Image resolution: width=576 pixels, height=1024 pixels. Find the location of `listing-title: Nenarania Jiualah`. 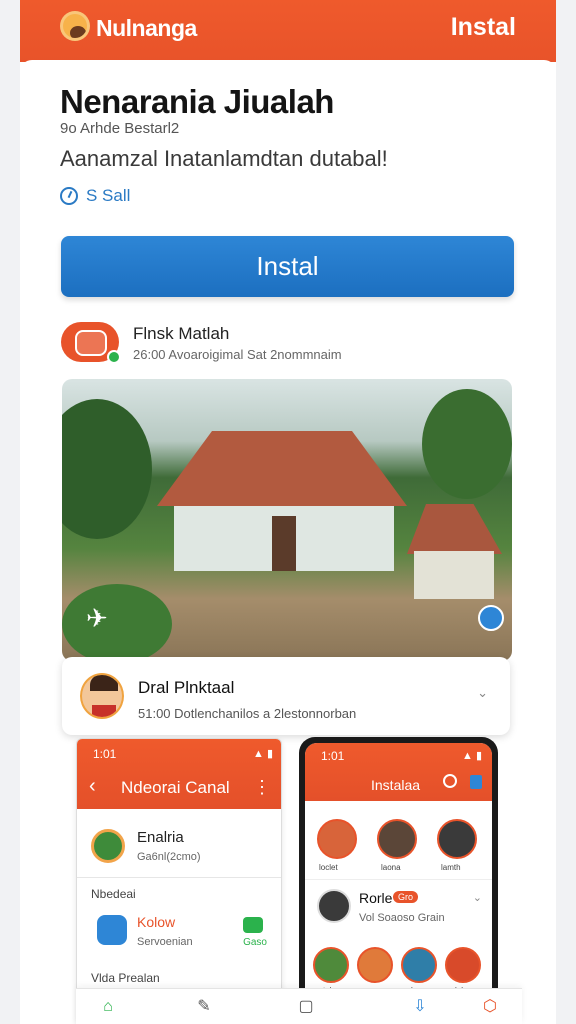

listing-title: Nenarania Jiualah is located at coordinates (197, 101).